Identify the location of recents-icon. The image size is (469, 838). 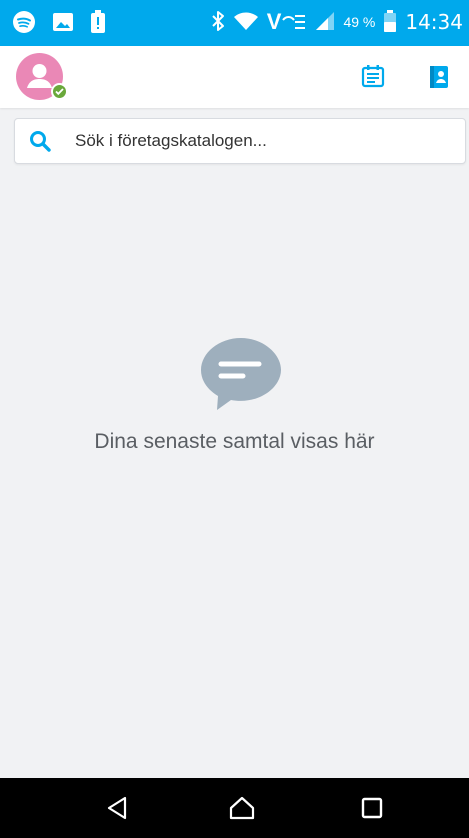
(372, 808).